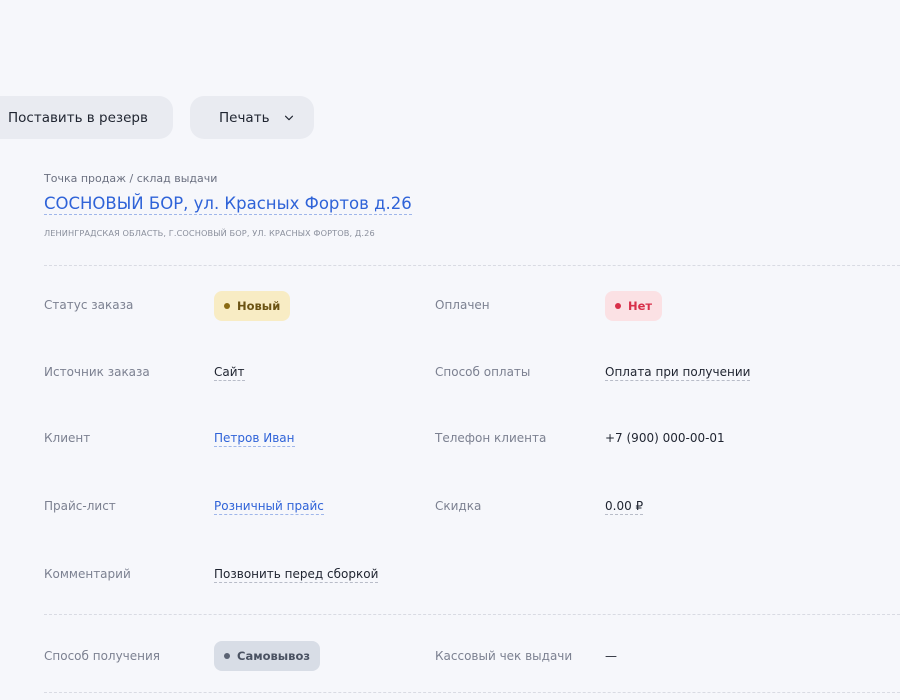  I want to click on warehouse-name-link: СОСНОВЫЙ БОР, ул. Красных Фортов д.26, so click(228, 204).